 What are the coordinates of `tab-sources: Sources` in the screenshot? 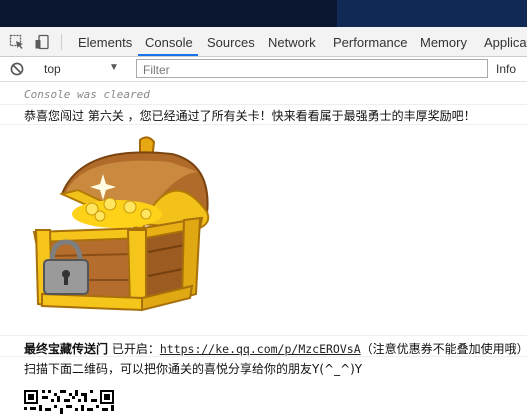 It's located at (231, 42).